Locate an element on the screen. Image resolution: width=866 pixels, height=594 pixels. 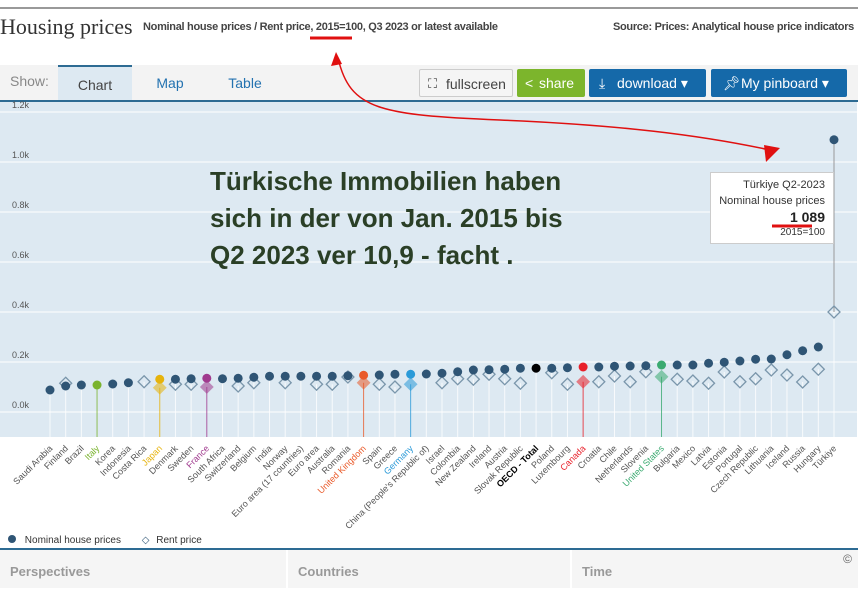
y-tick-label: 1.0k is located at coordinates (21, 155).